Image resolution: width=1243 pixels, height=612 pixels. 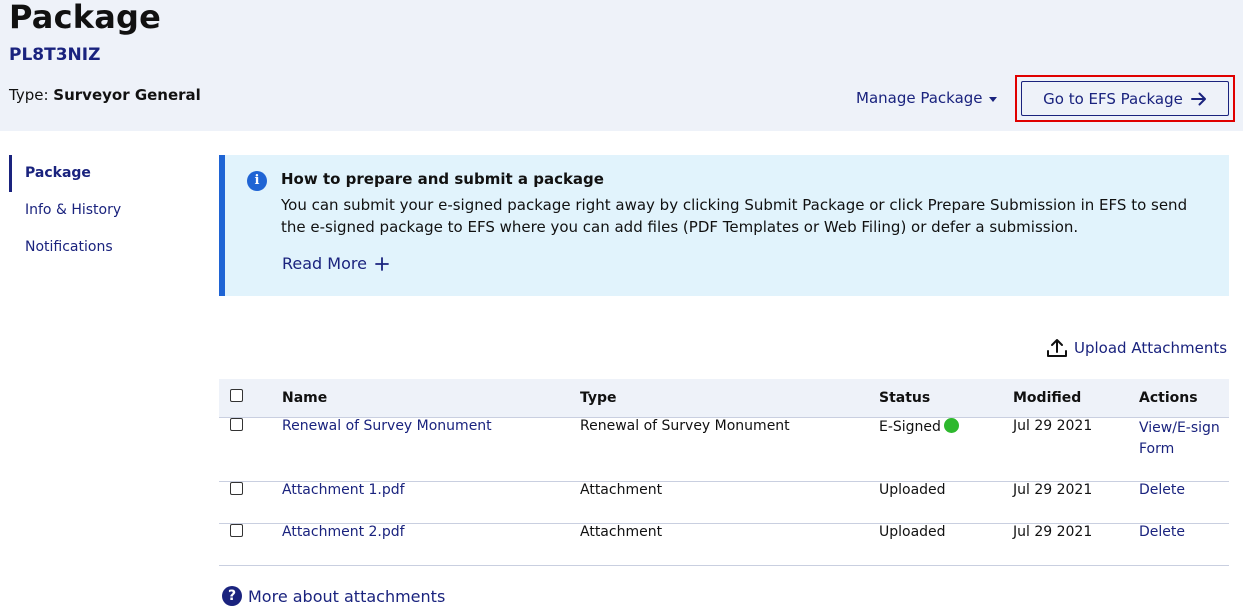 I want to click on row-type: Renewal of Survey Monument, so click(x=685, y=425).